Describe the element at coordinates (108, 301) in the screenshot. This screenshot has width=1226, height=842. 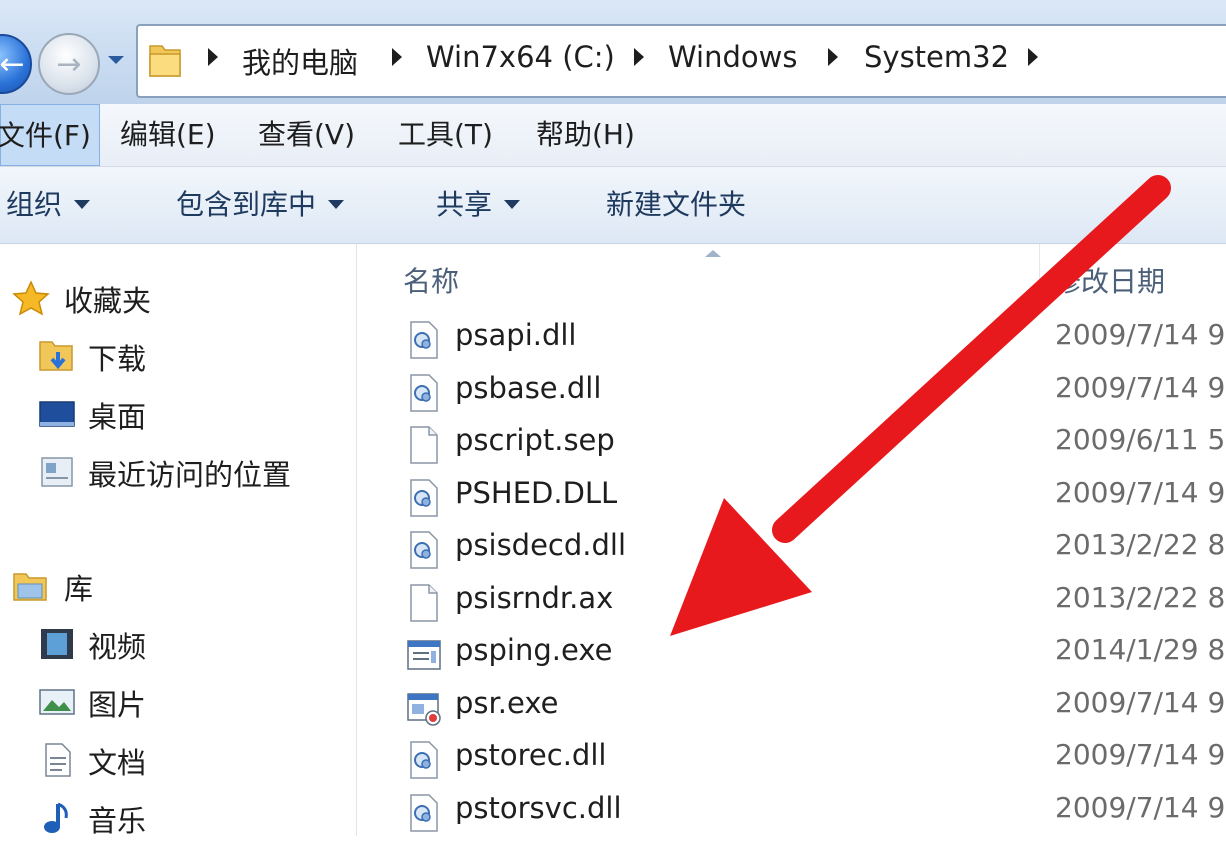
I see `nav-favorites-label: 收藏夹` at that location.